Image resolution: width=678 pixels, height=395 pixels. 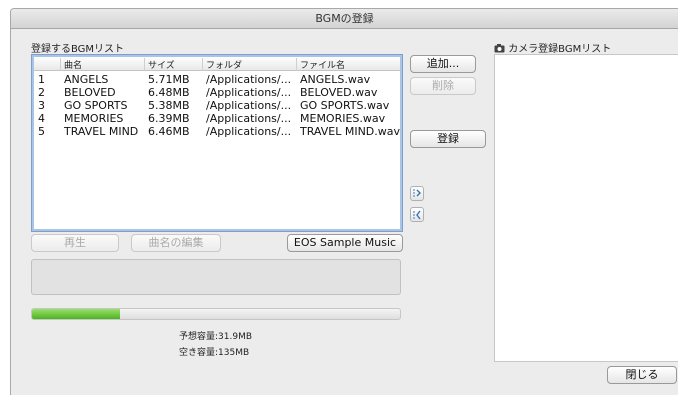 What do you see at coordinates (169, 79) in the screenshot?
I see `cell-size: 5.71MB` at bounding box center [169, 79].